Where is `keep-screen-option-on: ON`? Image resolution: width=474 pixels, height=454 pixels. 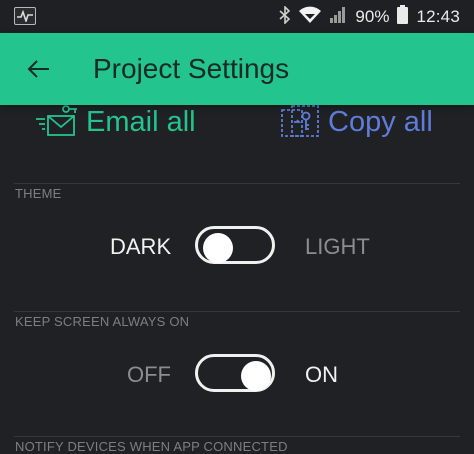
keep-screen-option-on: ON is located at coordinates (321, 375).